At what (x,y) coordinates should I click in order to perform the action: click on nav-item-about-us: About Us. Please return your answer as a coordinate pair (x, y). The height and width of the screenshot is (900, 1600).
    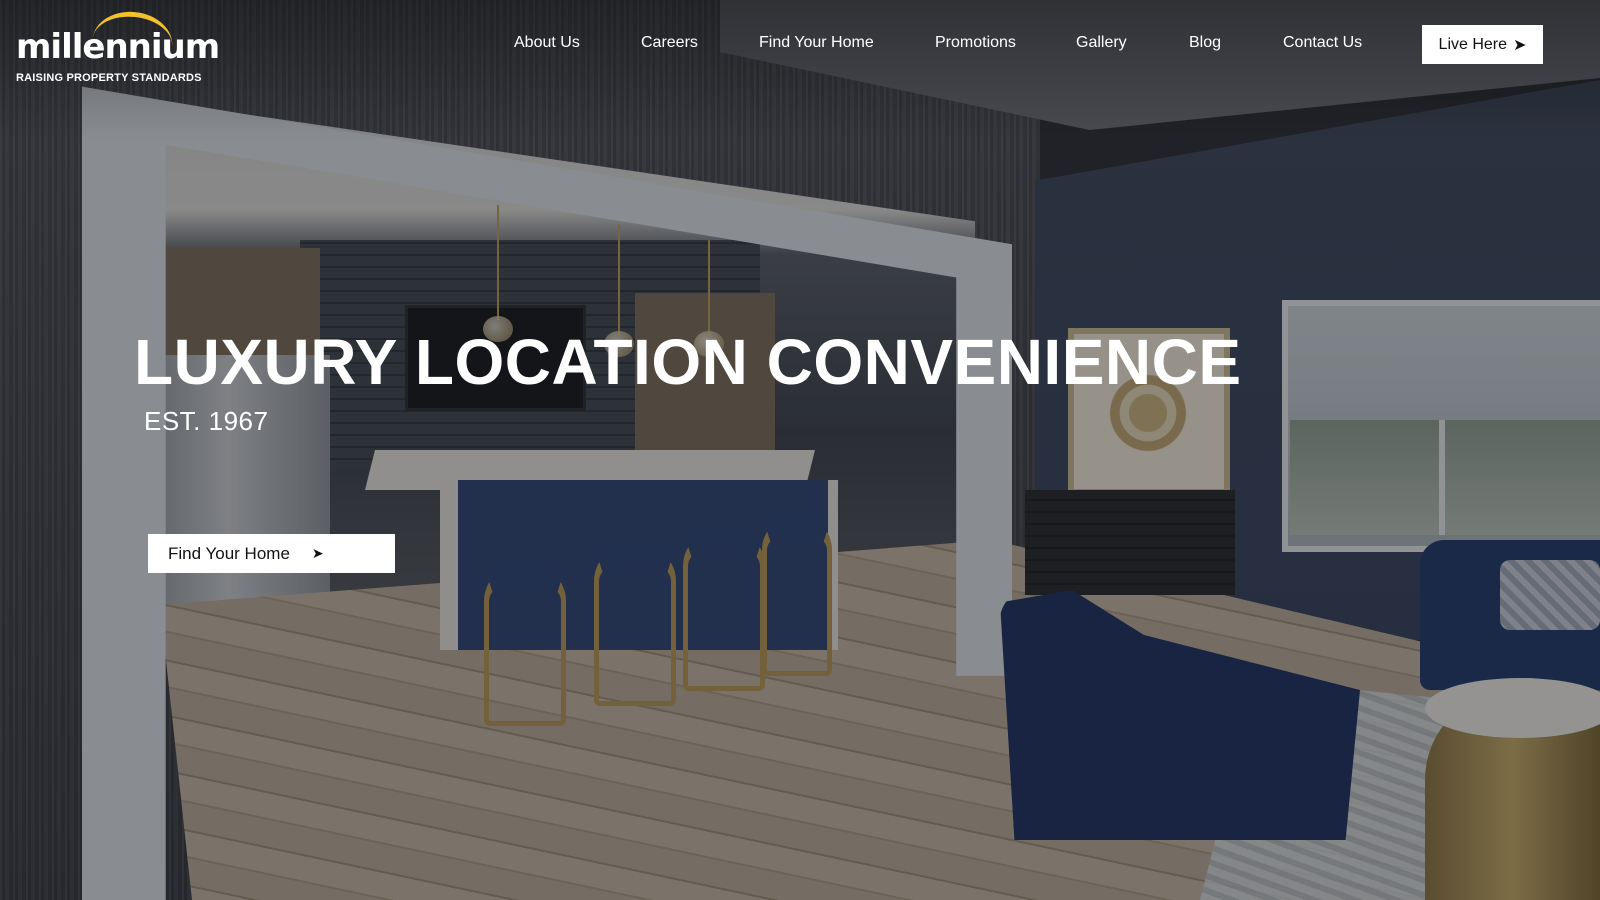
    Looking at the image, I should click on (547, 43).